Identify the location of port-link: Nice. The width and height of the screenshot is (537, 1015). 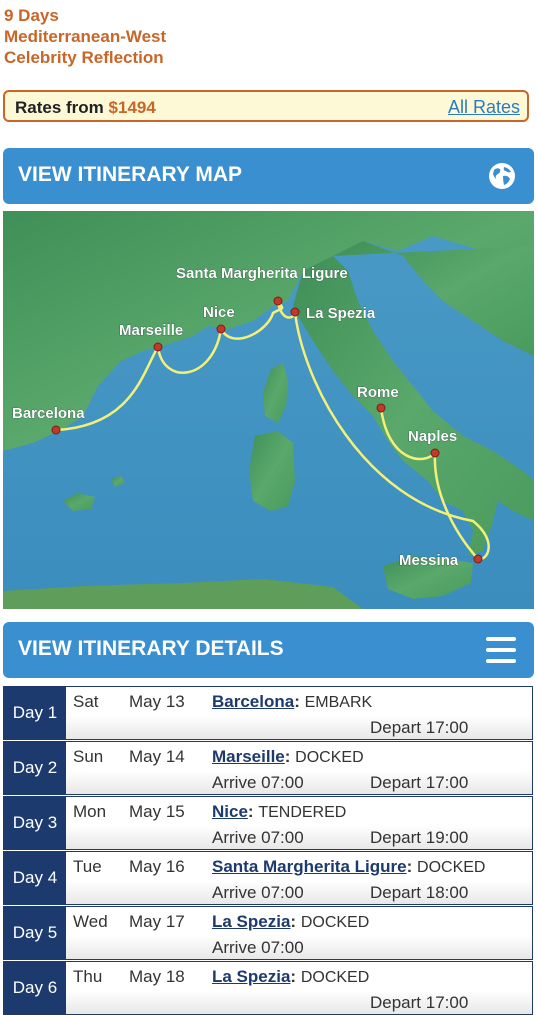
(230, 811).